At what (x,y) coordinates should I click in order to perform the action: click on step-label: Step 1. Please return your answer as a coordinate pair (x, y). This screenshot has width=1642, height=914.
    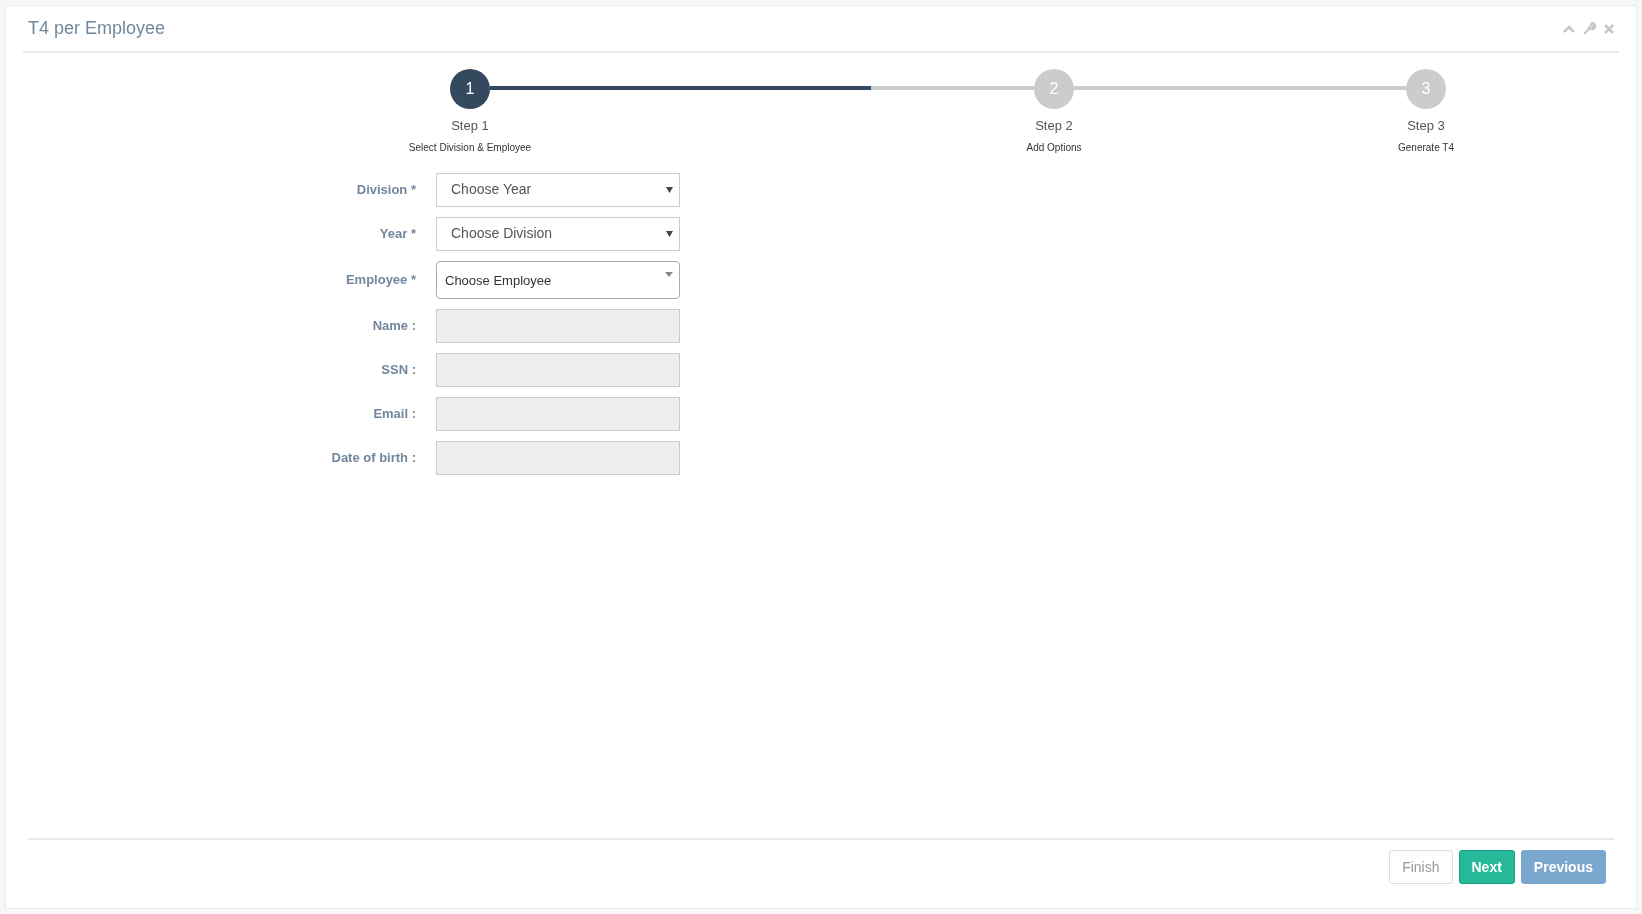
    Looking at the image, I should click on (470, 126).